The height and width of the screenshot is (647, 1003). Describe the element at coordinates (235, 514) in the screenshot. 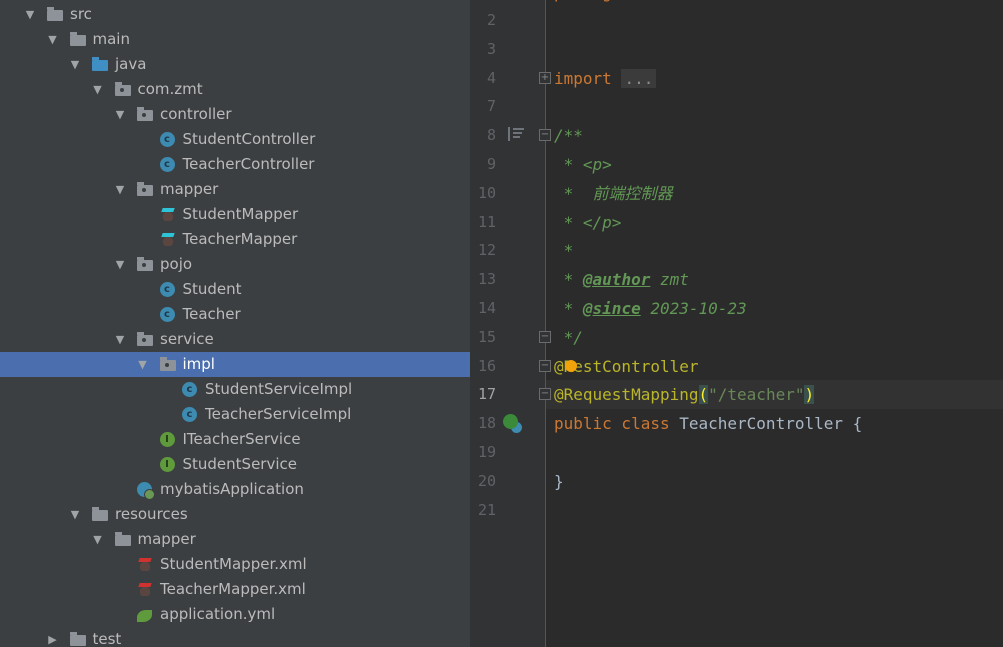

I see `tree-item: ▼ resources` at that location.